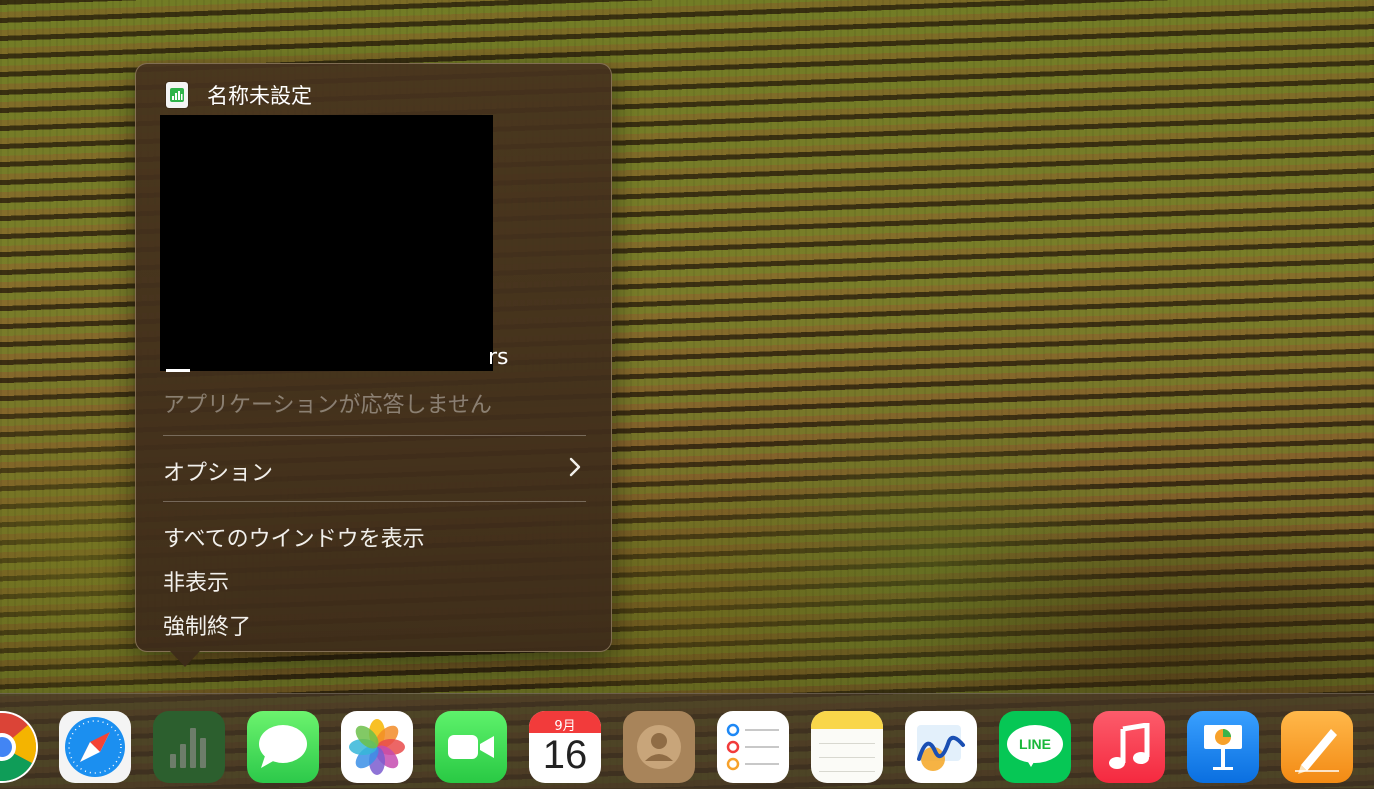 The image size is (1374, 789). What do you see at coordinates (753, 747) in the screenshot?
I see `reminders-icon` at bounding box center [753, 747].